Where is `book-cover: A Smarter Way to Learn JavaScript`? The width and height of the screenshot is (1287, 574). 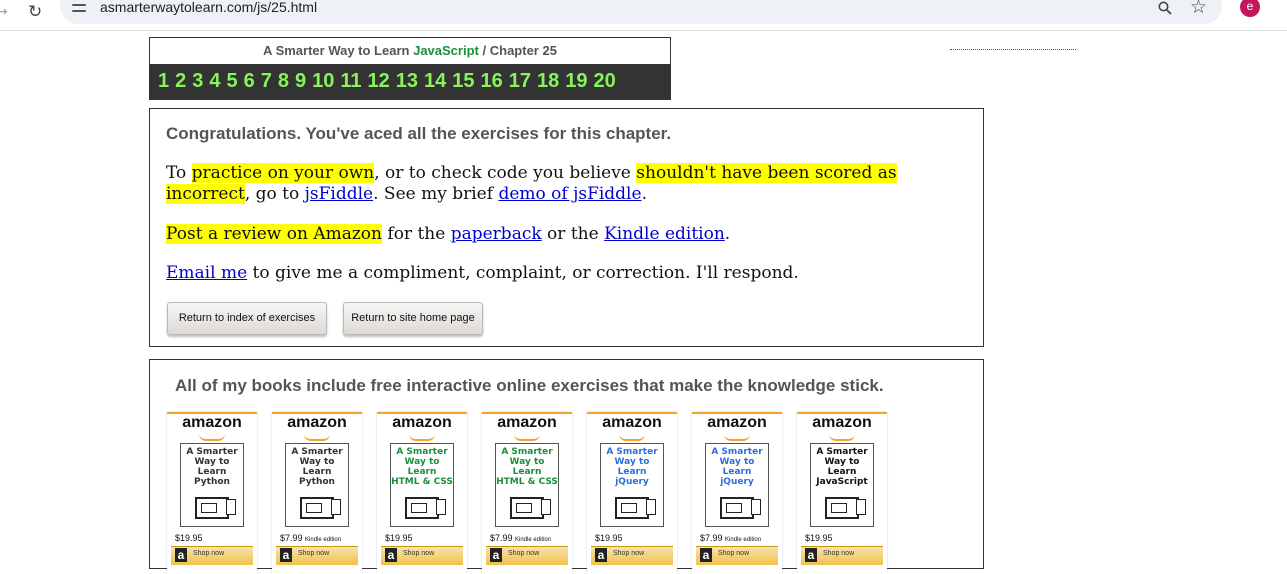 book-cover: A Smarter Way to Learn JavaScript is located at coordinates (842, 485).